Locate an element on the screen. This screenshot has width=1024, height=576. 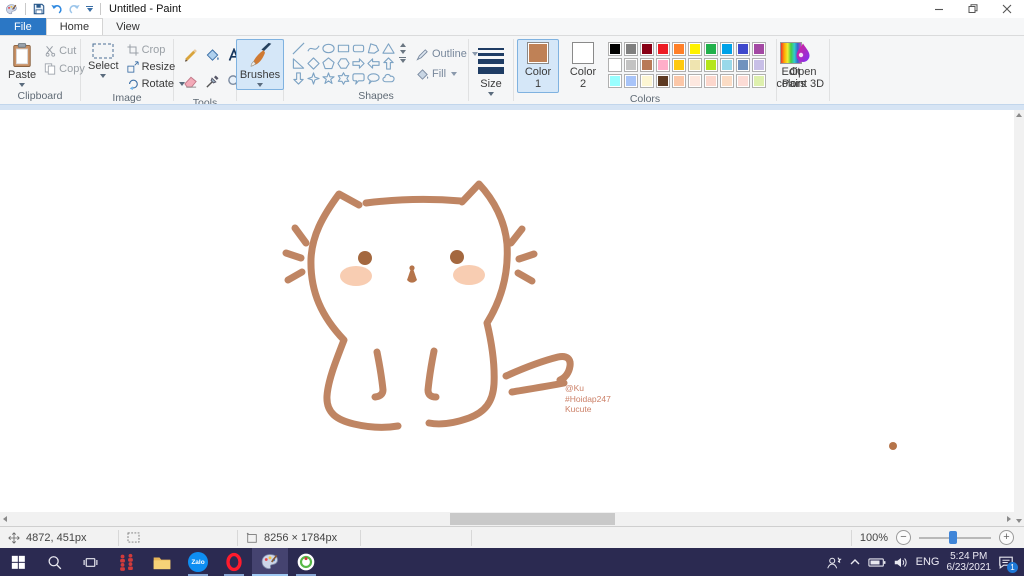
palette-color-b5e61d is located at coordinates (711, 65).